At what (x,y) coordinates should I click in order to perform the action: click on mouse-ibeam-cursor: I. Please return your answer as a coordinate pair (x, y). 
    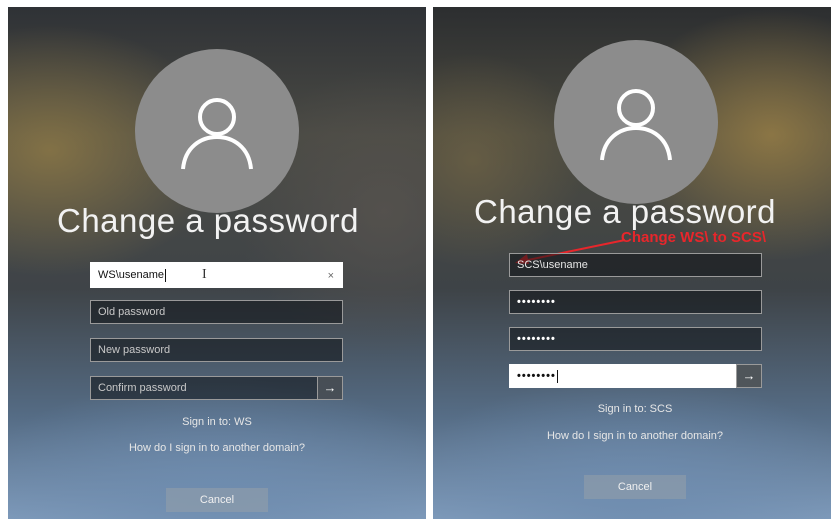
    Looking at the image, I should click on (204, 274).